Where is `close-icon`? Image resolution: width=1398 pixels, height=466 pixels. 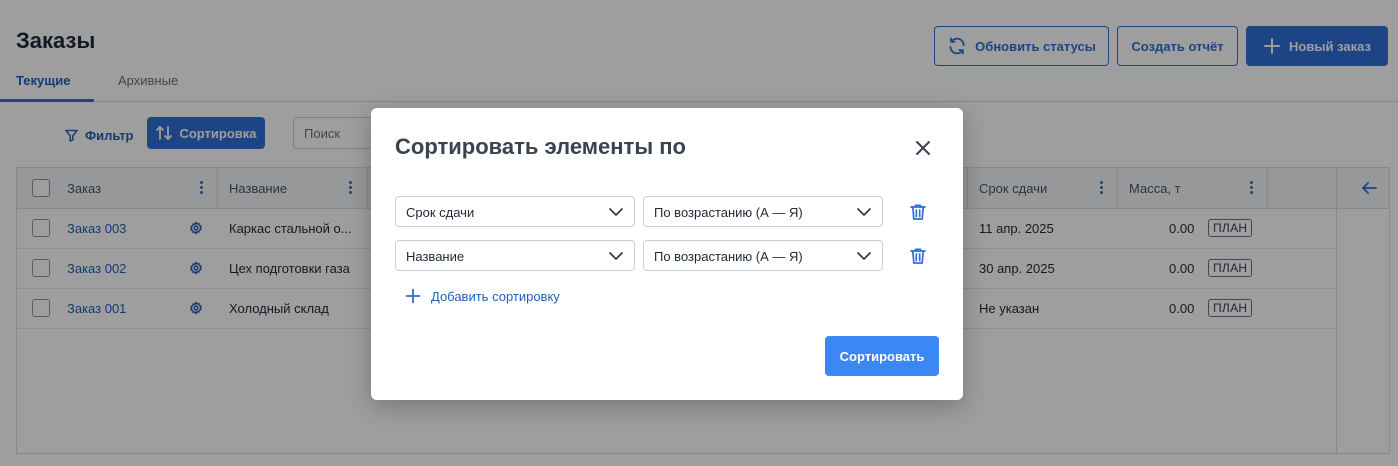
close-icon is located at coordinates (923, 148).